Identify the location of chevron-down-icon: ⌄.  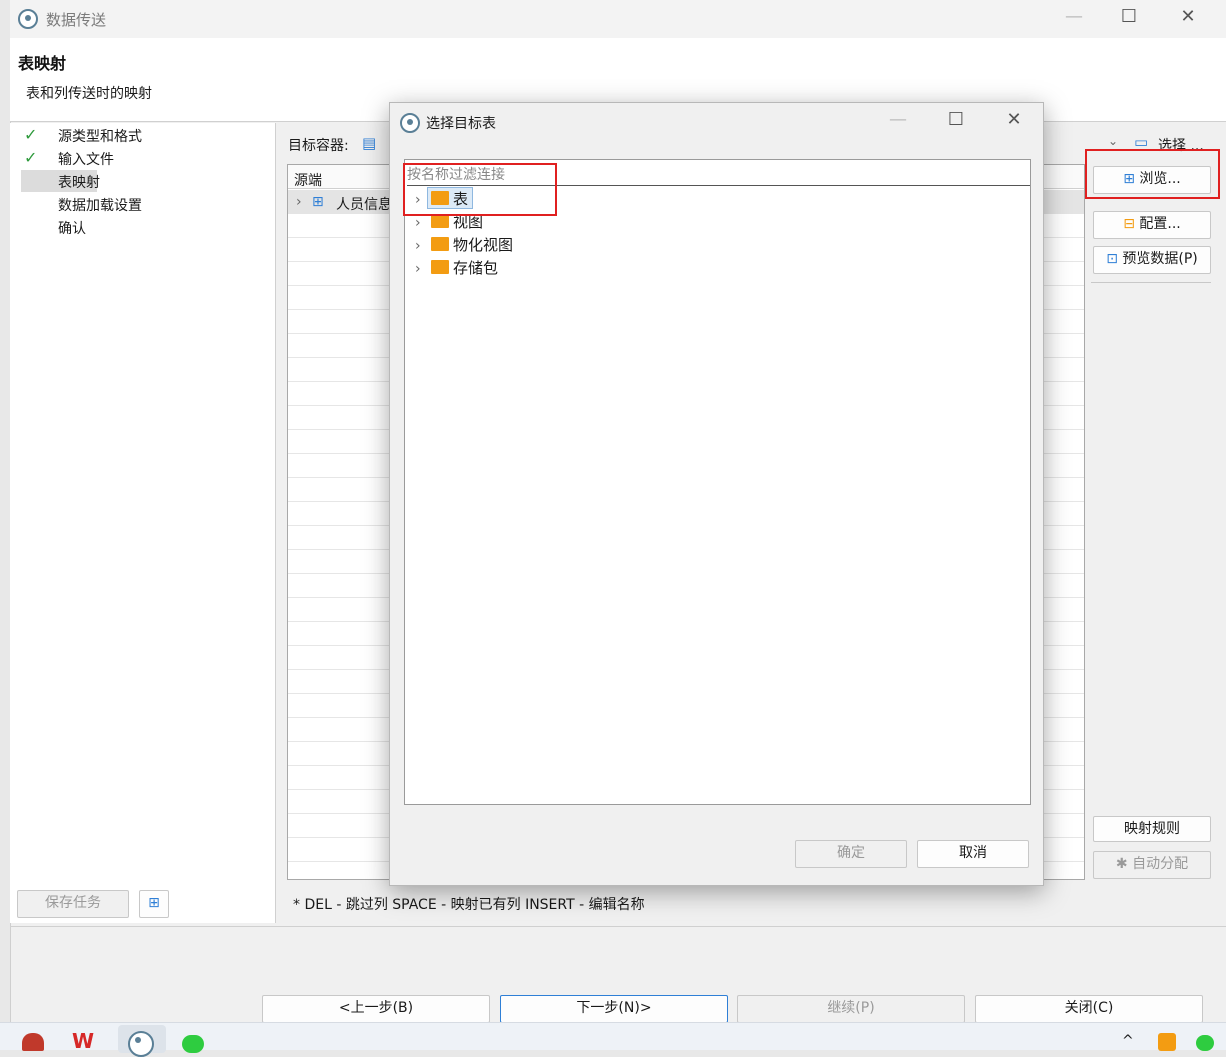
(1113, 141).